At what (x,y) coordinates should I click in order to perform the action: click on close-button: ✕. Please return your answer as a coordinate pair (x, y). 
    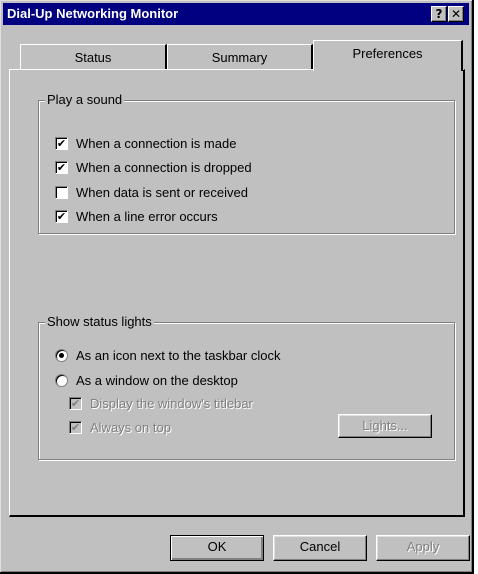
    Looking at the image, I should click on (456, 14).